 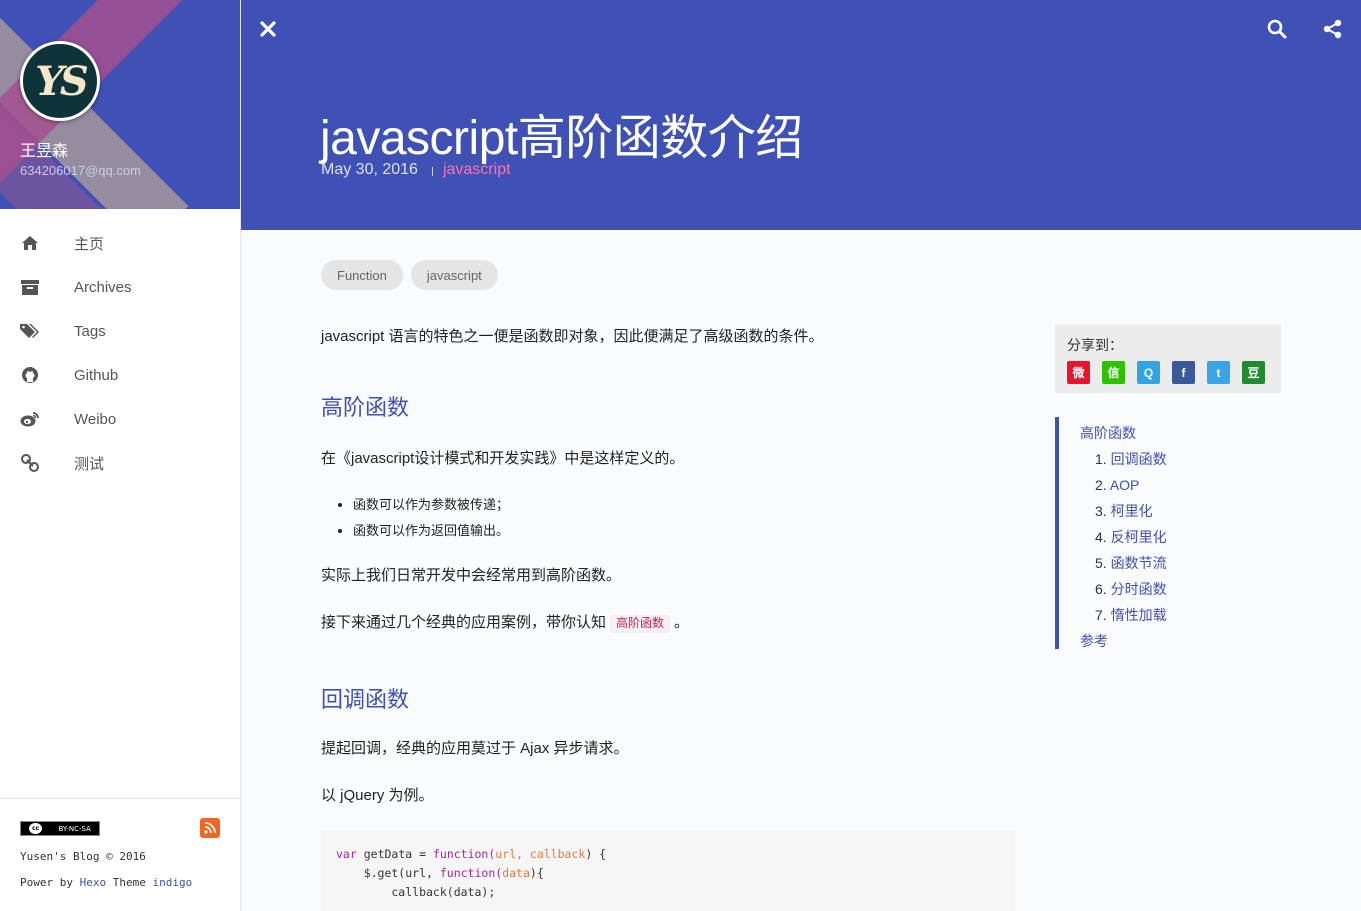 What do you see at coordinates (1138, 615) in the screenshot?
I see `toc-label: 惰性加载` at bounding box center [1138, 615].